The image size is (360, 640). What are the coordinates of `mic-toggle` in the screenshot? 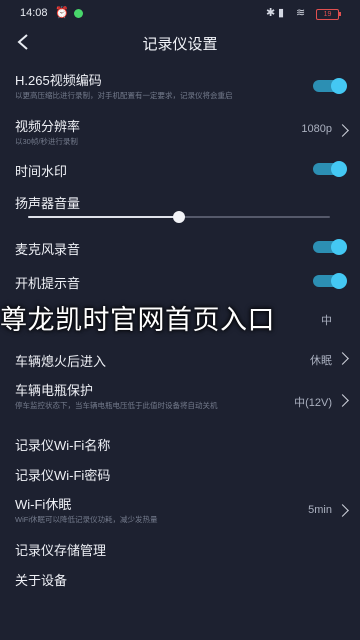 It's located at (330, 247).